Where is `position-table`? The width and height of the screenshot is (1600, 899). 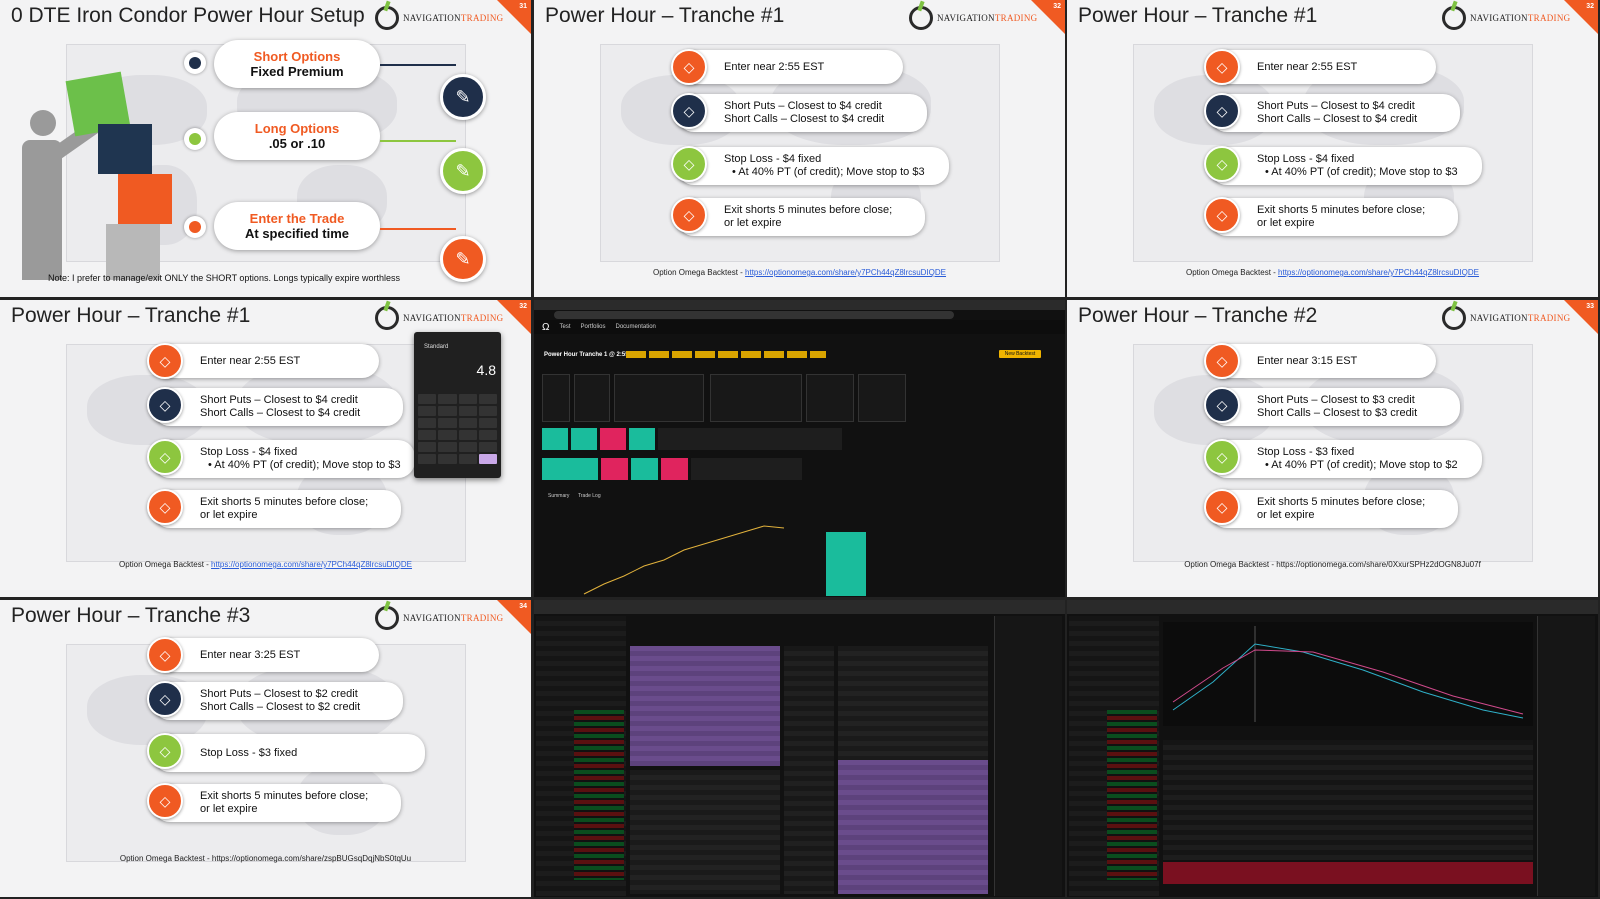
position-table is located at coordinates (1348, 800).